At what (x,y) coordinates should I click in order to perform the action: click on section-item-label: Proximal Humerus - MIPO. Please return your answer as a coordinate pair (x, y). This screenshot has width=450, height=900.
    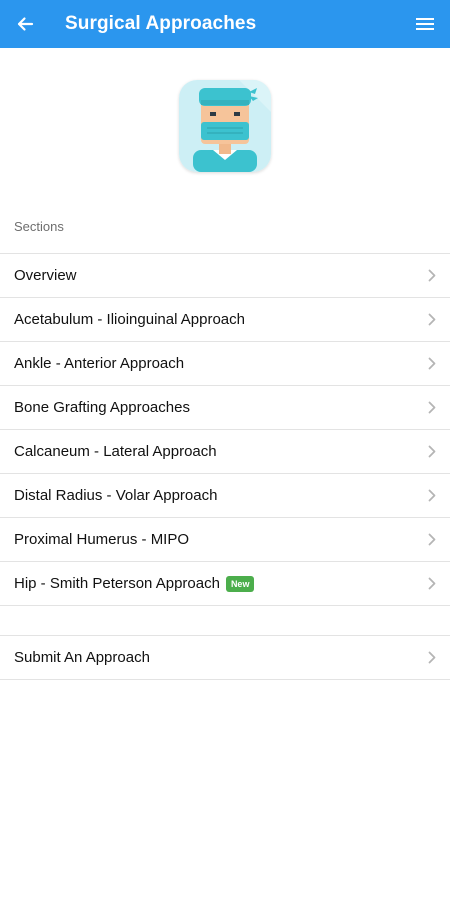
    Looking at the image, I should click on (102, 539).